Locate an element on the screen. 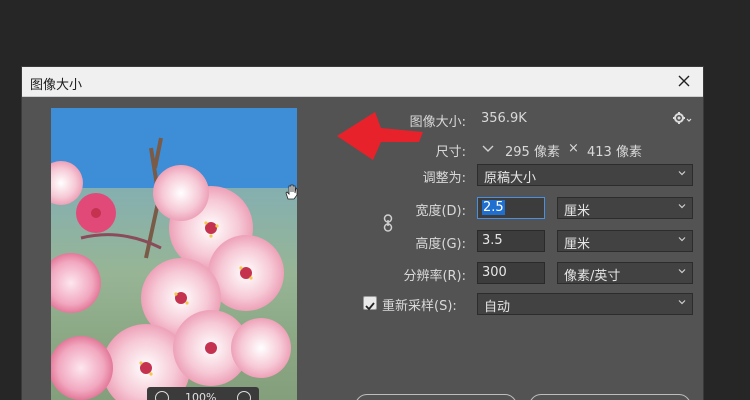 The width and height of the screenshot is (750, 400). width-unit: 厘米 is located at coordinates (577, 211).